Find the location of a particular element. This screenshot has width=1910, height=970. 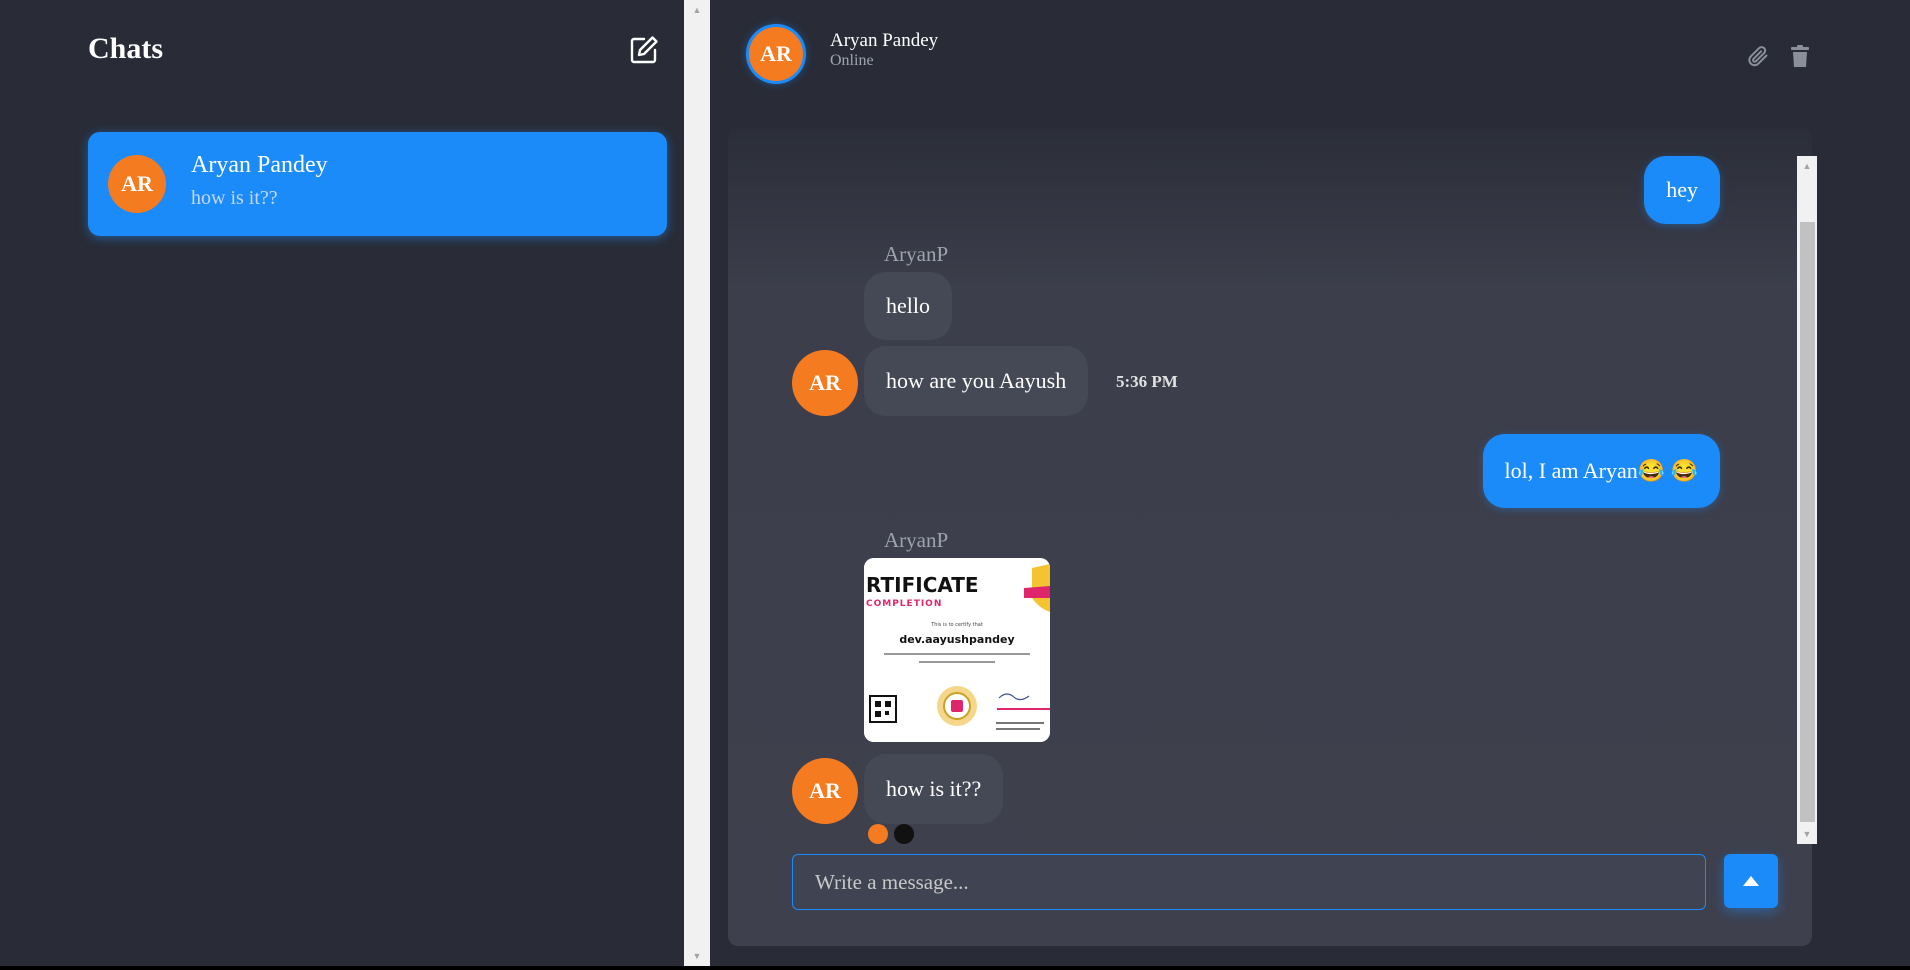

new-chat-button is located at coordinates (644, 50).